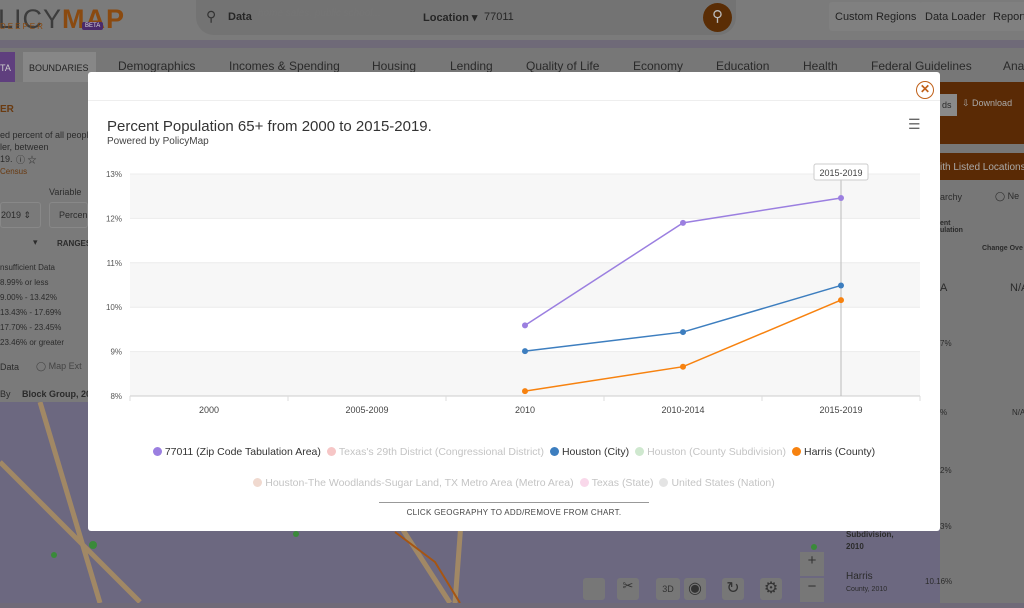 The image size is (1024, 608). I want to click on panel-desc: ed percent of all peopl, so click(44, 135).